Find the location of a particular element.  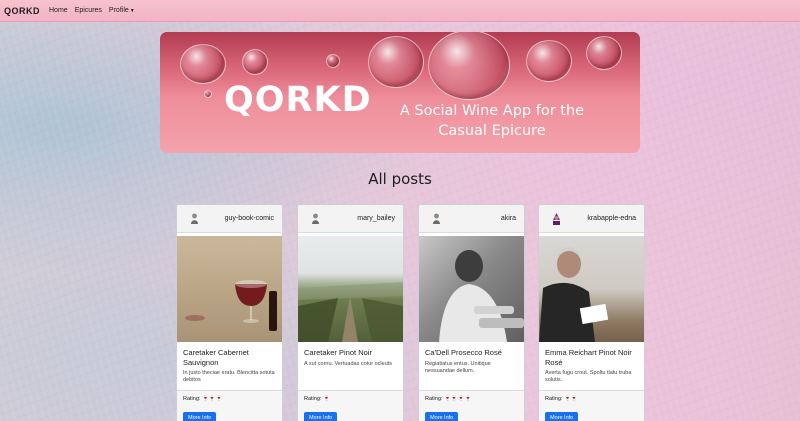

nav-link-epicures: Epicures is located at coordinates (88, 10).